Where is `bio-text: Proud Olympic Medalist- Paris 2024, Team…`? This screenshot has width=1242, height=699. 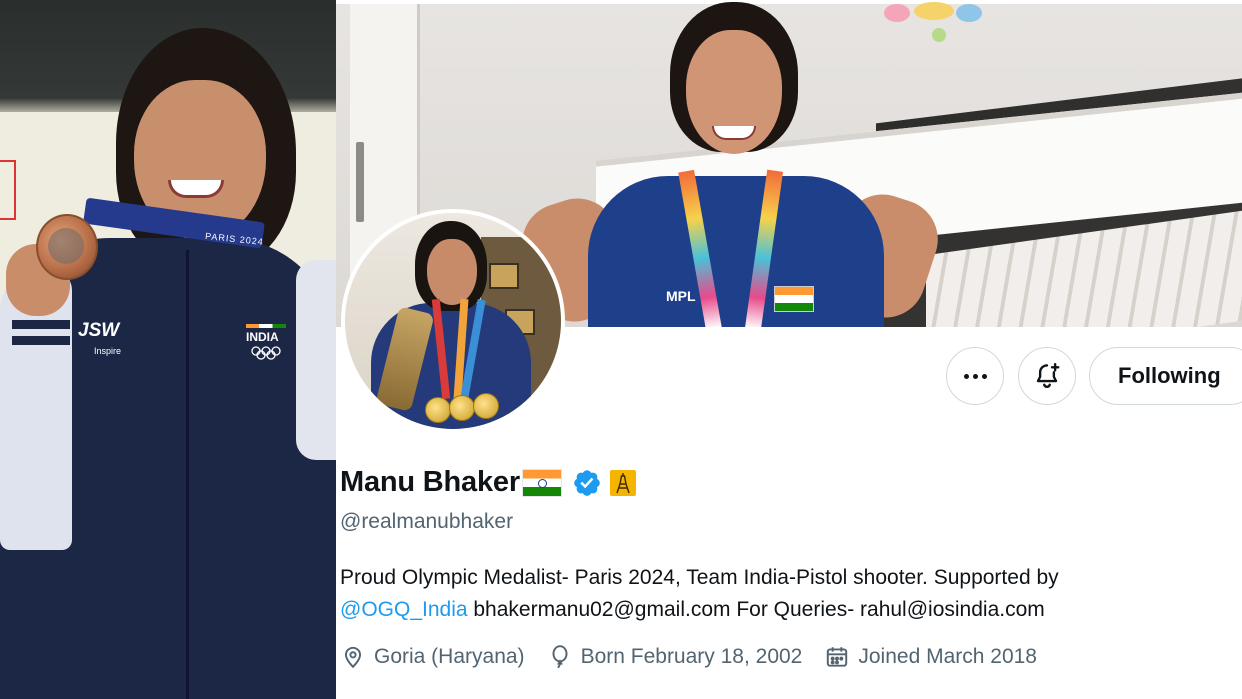 bio-text: Proud Olympic Medalist- Paris 2024, Team… is located at coordinates (699, 577).